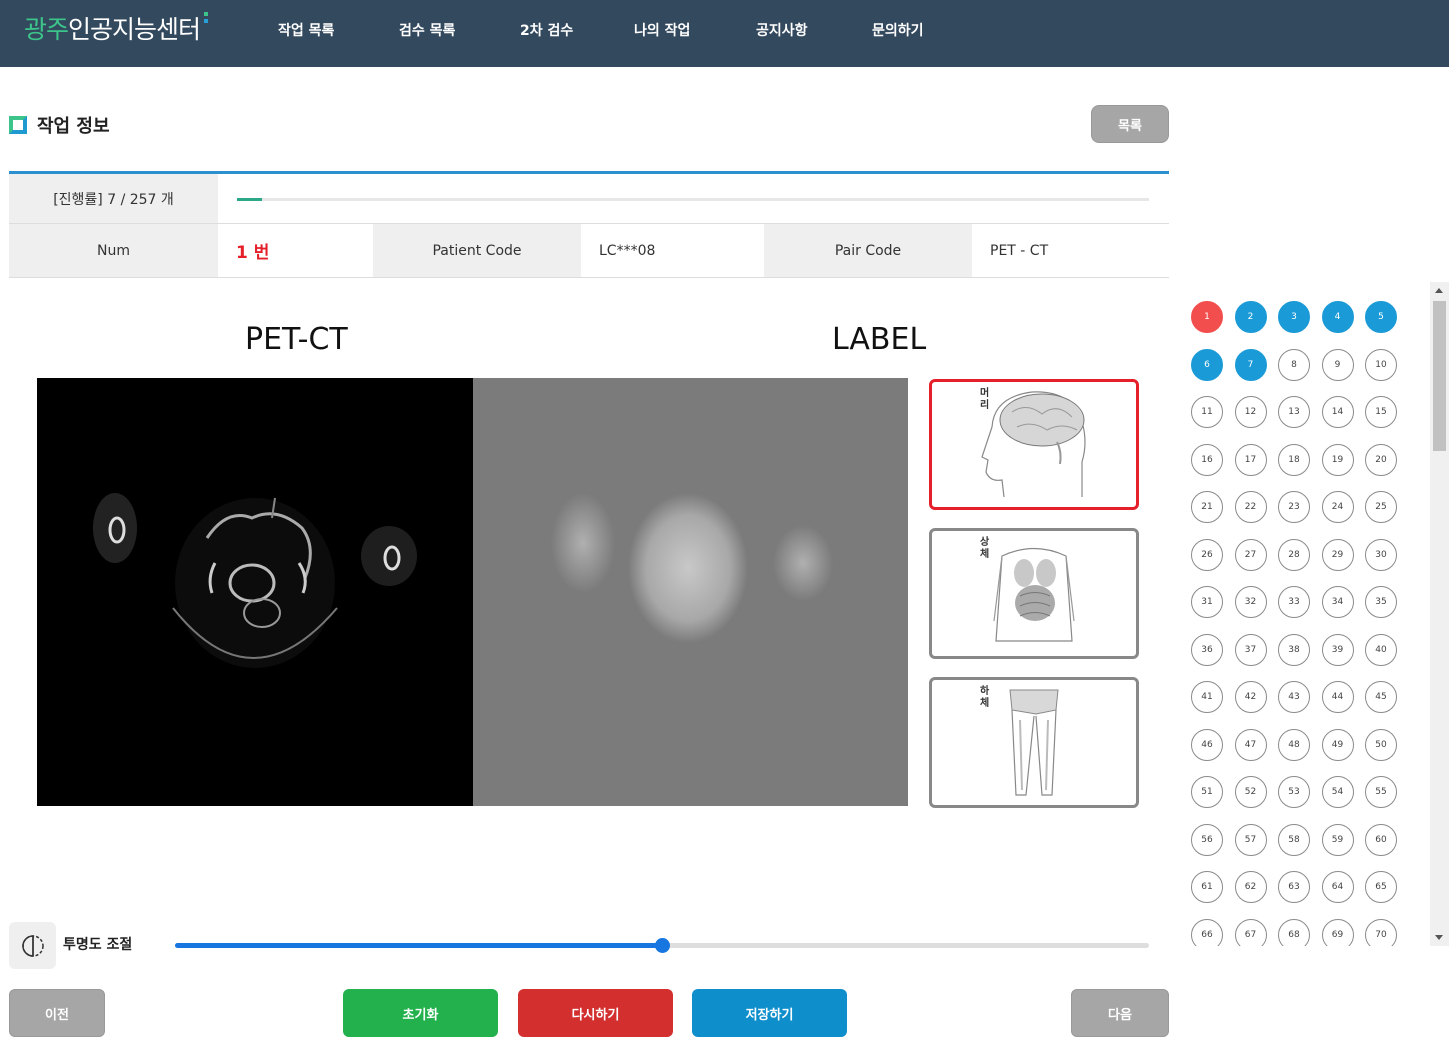  What do you see at coordinates (1381, 554) in the screenshot?
I see `slice-thumbnail: 30` at bounding box center [1381, 554].